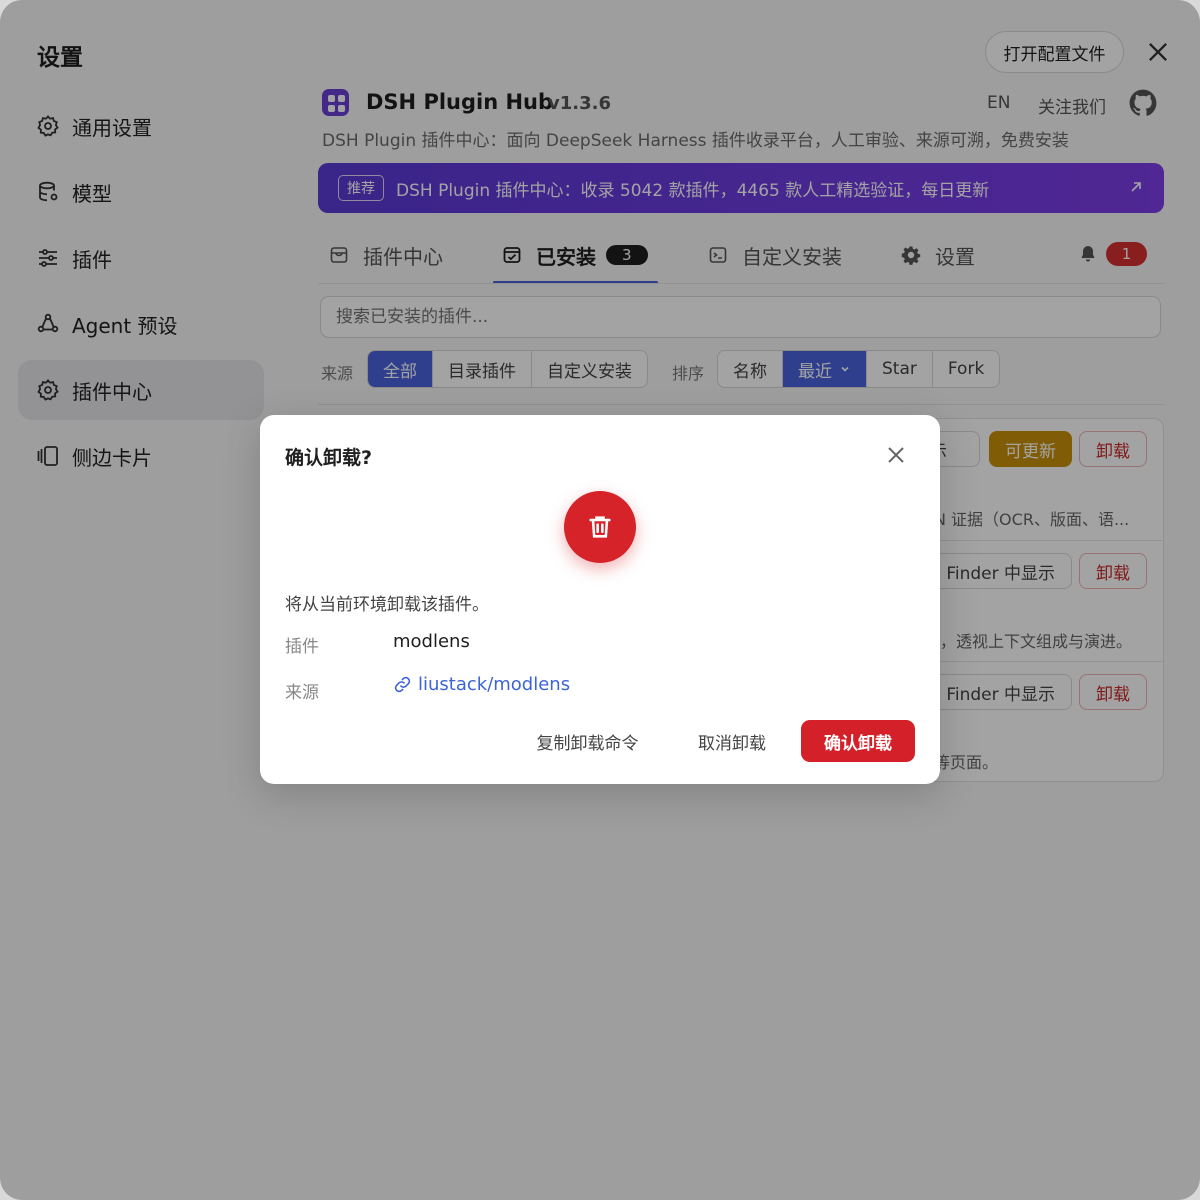 The width and height of the screenshot is (1200, 1200). I want to click on dialog-title: 确认卸载?, so click(329, 458).